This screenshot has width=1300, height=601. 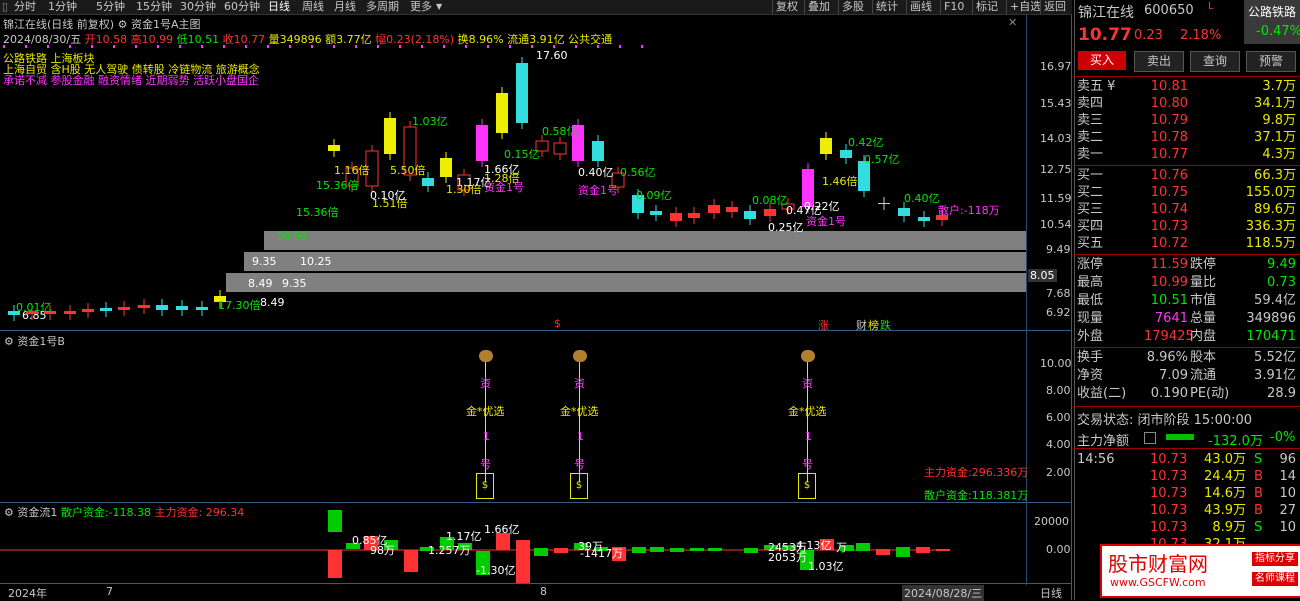 I want to click on y-tick: 7.68, so click(x=1058, y=293).